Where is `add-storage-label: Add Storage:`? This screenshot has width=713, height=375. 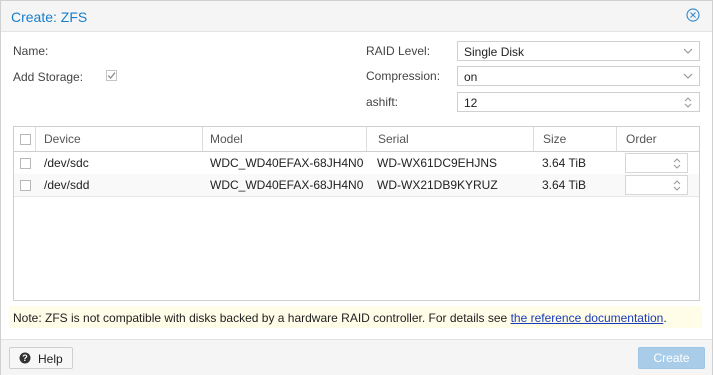 add-storage-label: Add Storage: is located at coordinates (48, 77).